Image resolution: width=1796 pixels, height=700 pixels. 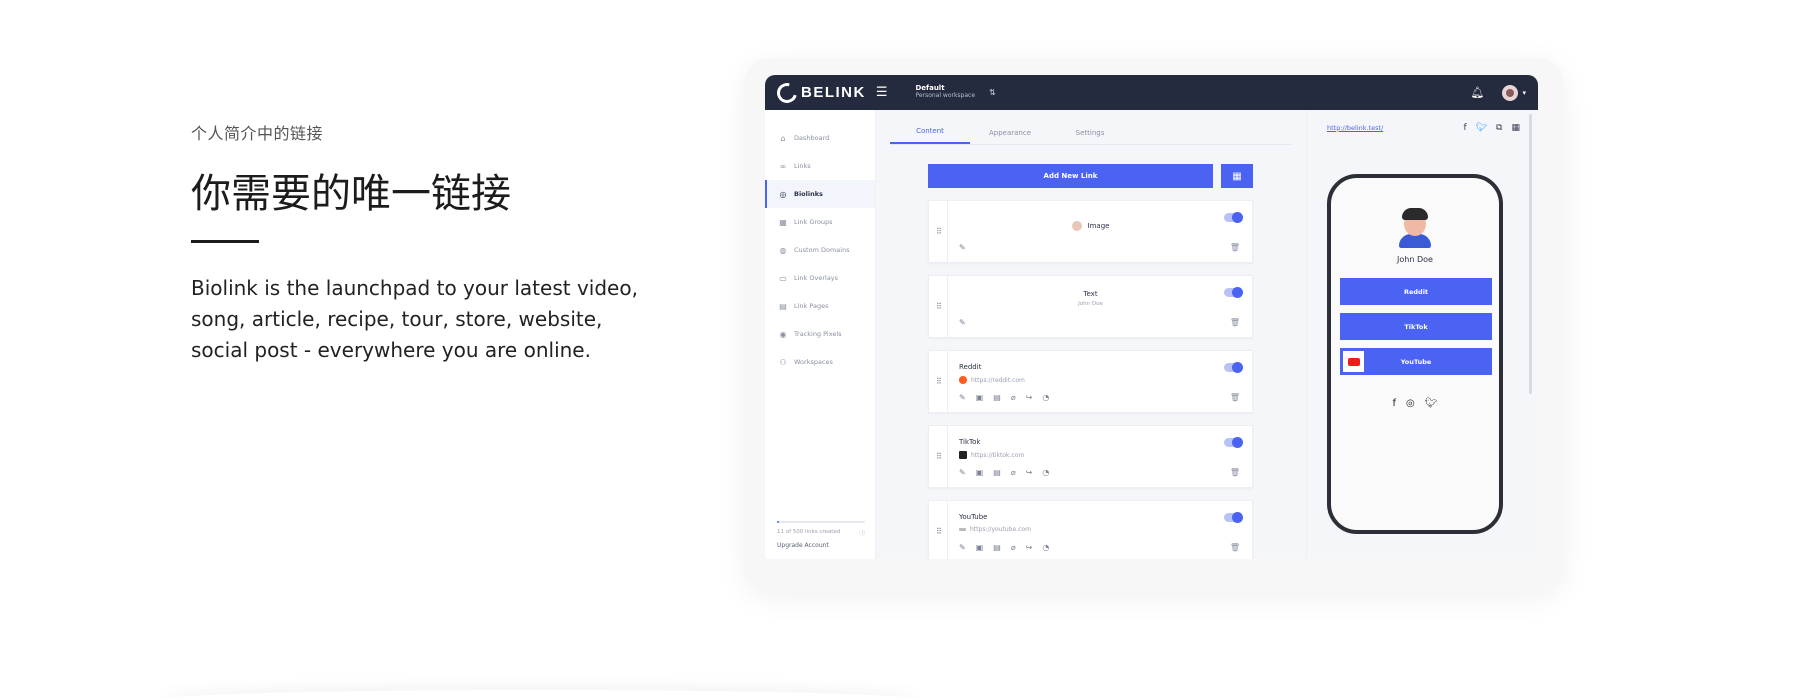 I want to click on upgrade-account-link: Upgrade Account, so click(x=821, y=545).